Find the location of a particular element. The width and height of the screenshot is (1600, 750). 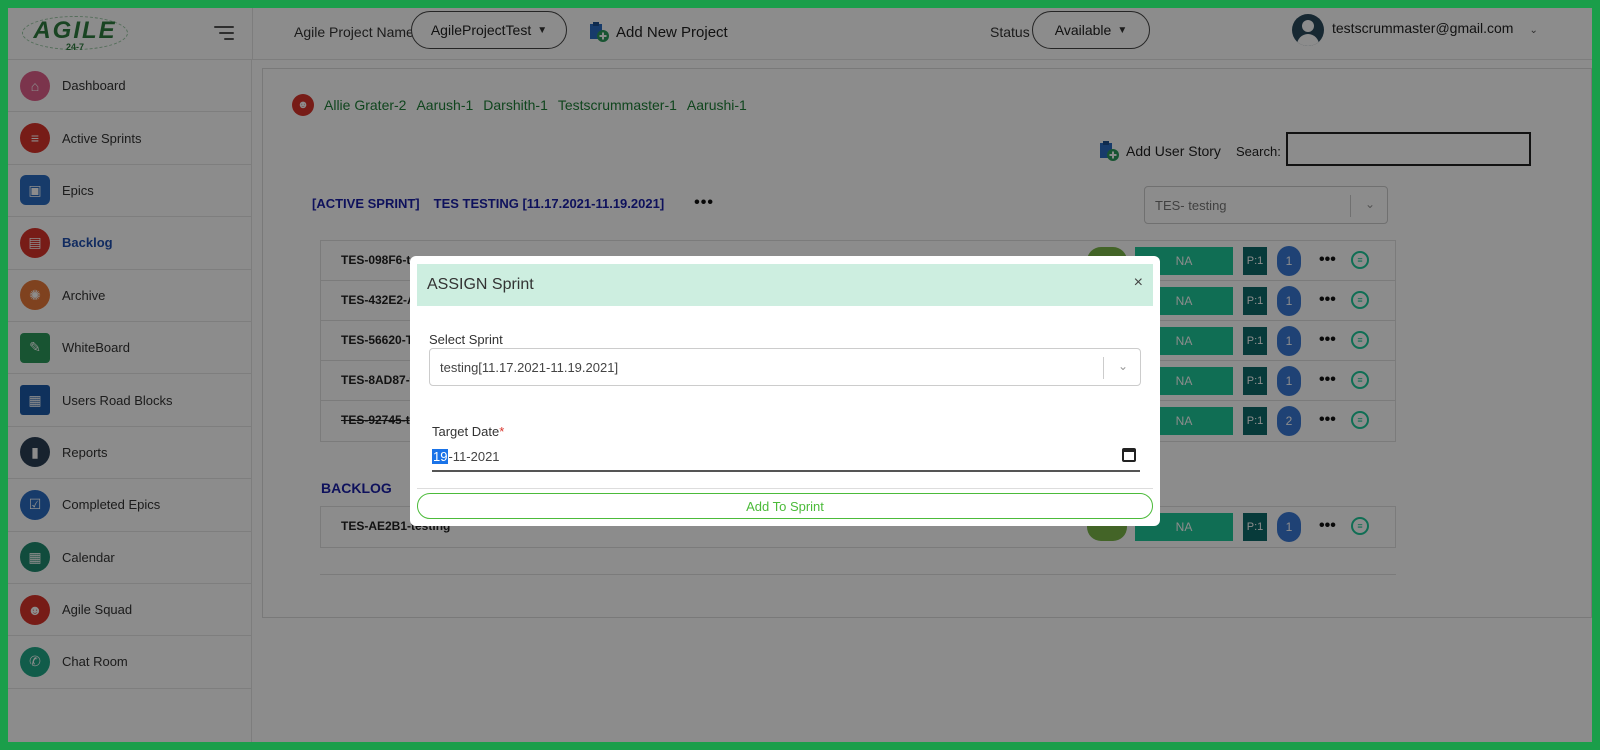

modal-title: ASSIGN Sprint is located at coordinates (480, 284).